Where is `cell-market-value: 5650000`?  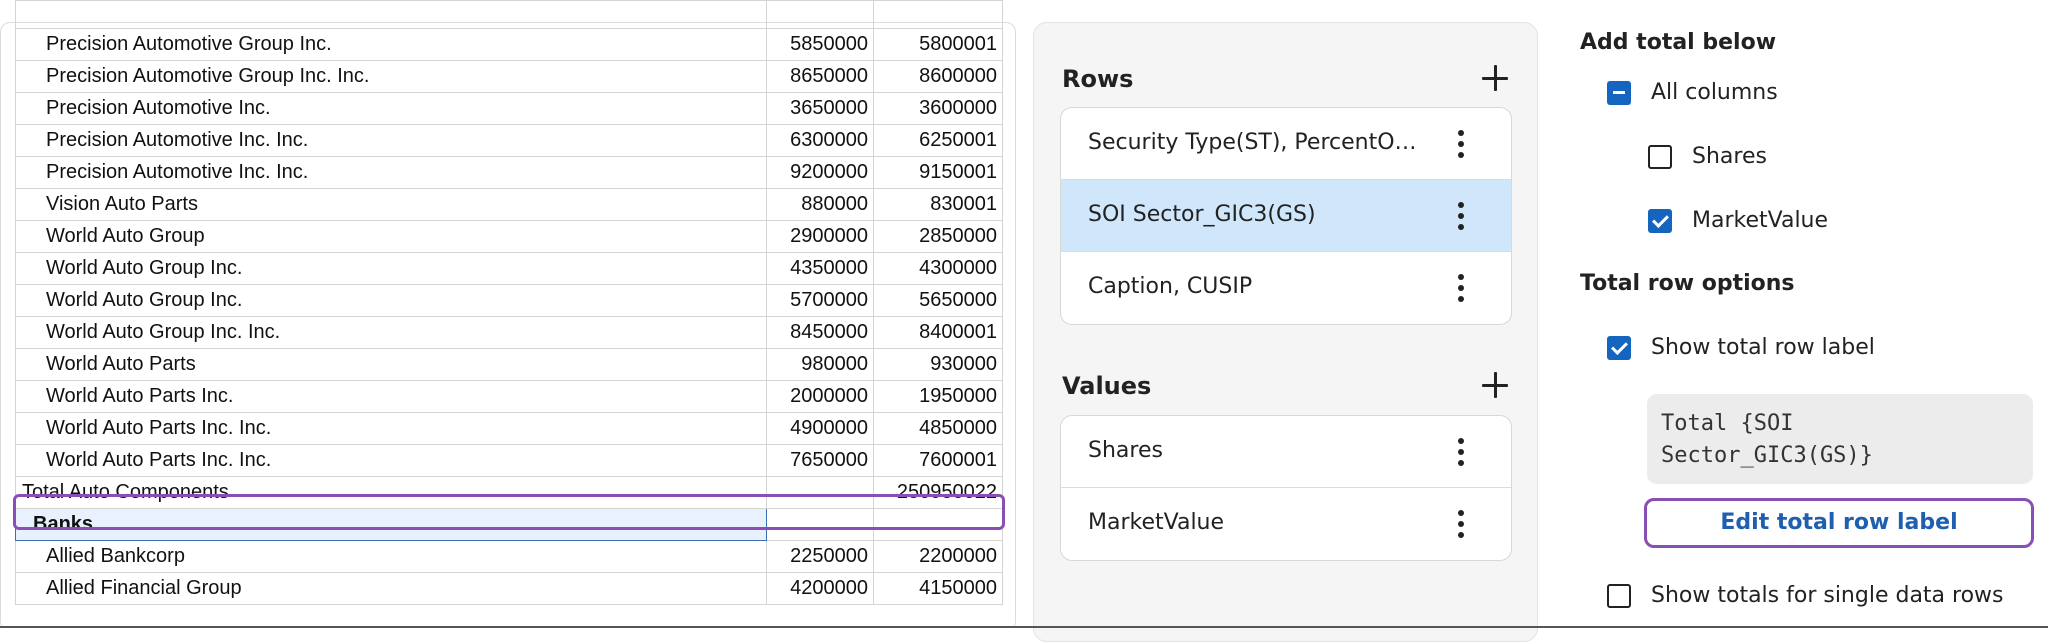 cell-market-value: 5650000 is located at coordinates (938, 300).